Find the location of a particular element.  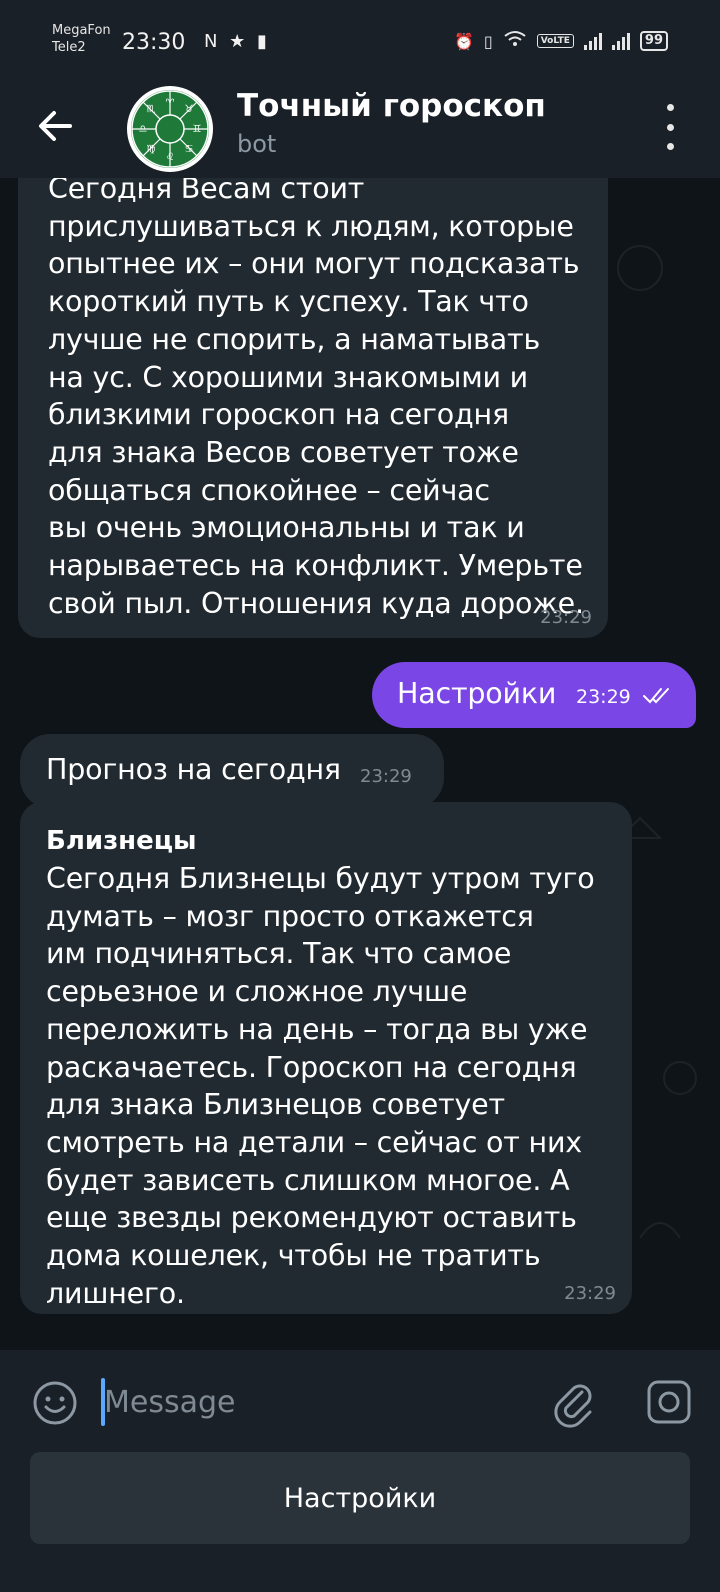

message-title: Близнецы is located at coordinates (121, 841).